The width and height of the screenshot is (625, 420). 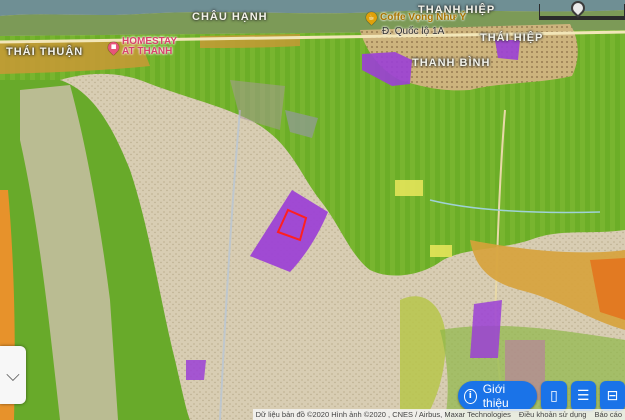 What do you see at coordinates (608, 414) in the screenshot?
I see `report-link: Báo cáo` at bounding box center [608, 414].